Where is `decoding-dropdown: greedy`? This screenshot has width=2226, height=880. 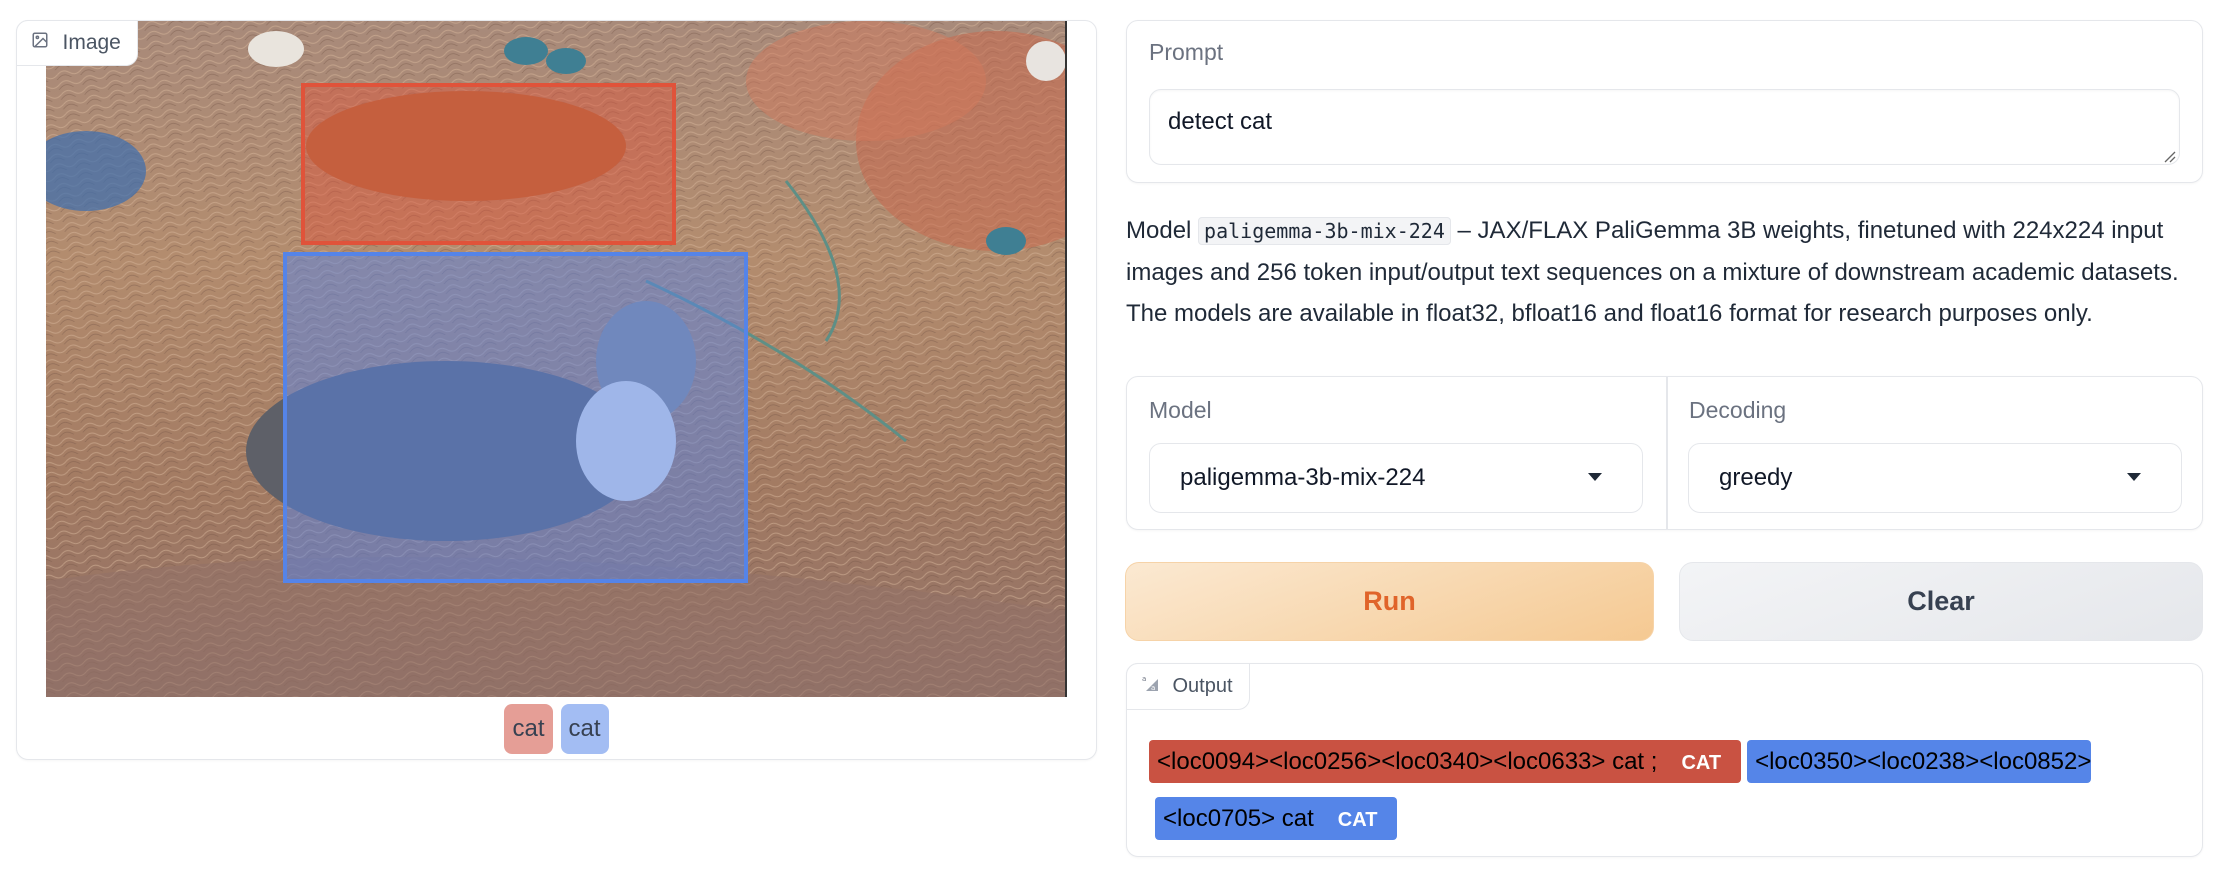
decoding-dropdown: greedy is located at coordinates (1935, 478).